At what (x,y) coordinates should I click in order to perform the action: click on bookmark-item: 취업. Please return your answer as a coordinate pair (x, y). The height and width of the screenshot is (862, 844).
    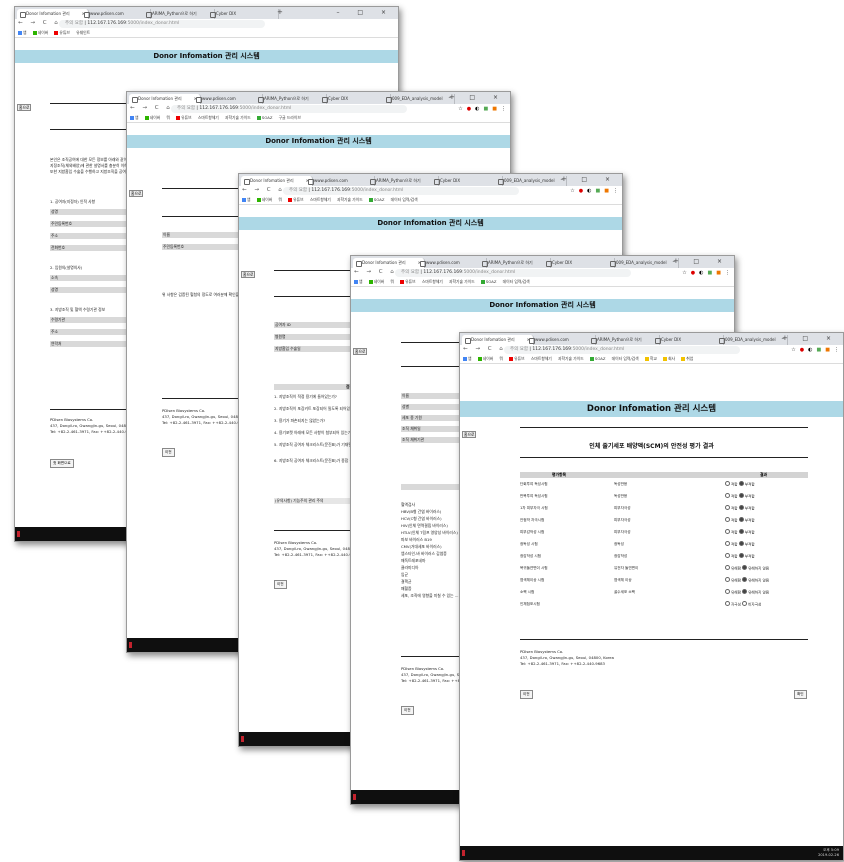
    Looking at the image, I should click on (687, 358).